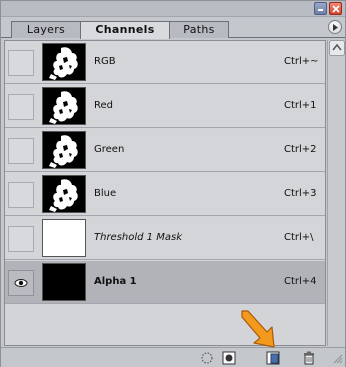 The height and width of the screenshot is (367, 346). I want to click on channel-name: Threshold 1 Mask, so click(138, 237).